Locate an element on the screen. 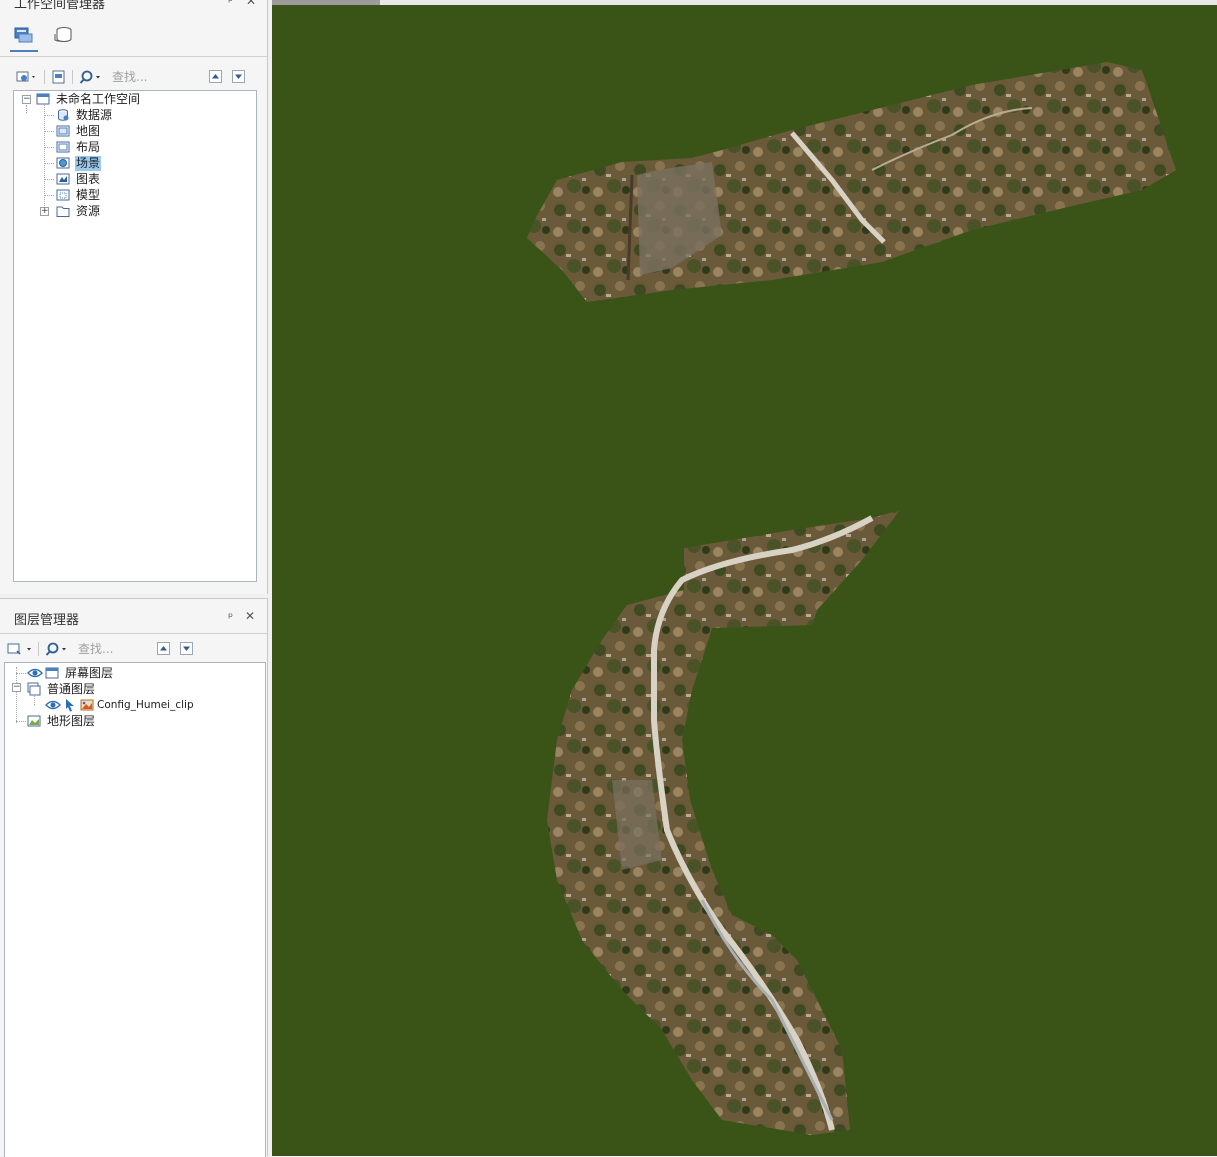 This screenshot has height=1157, width=1217. workspace-toolbar is located at coordinates (133, 78).